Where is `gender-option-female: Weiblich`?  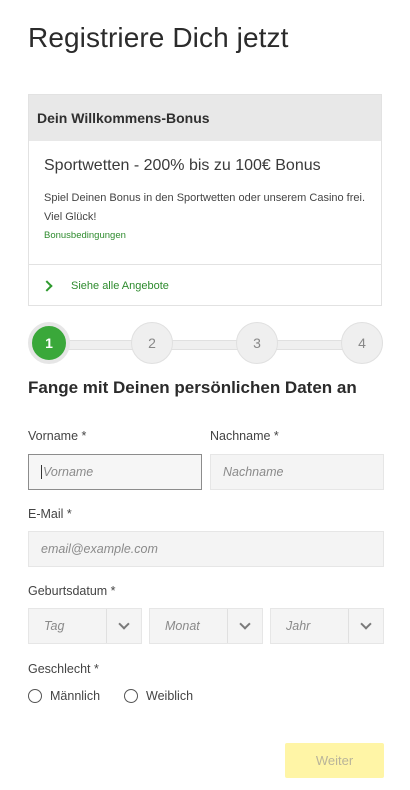
gender-option-female: Weiblich is located at coordinates (158, 696).